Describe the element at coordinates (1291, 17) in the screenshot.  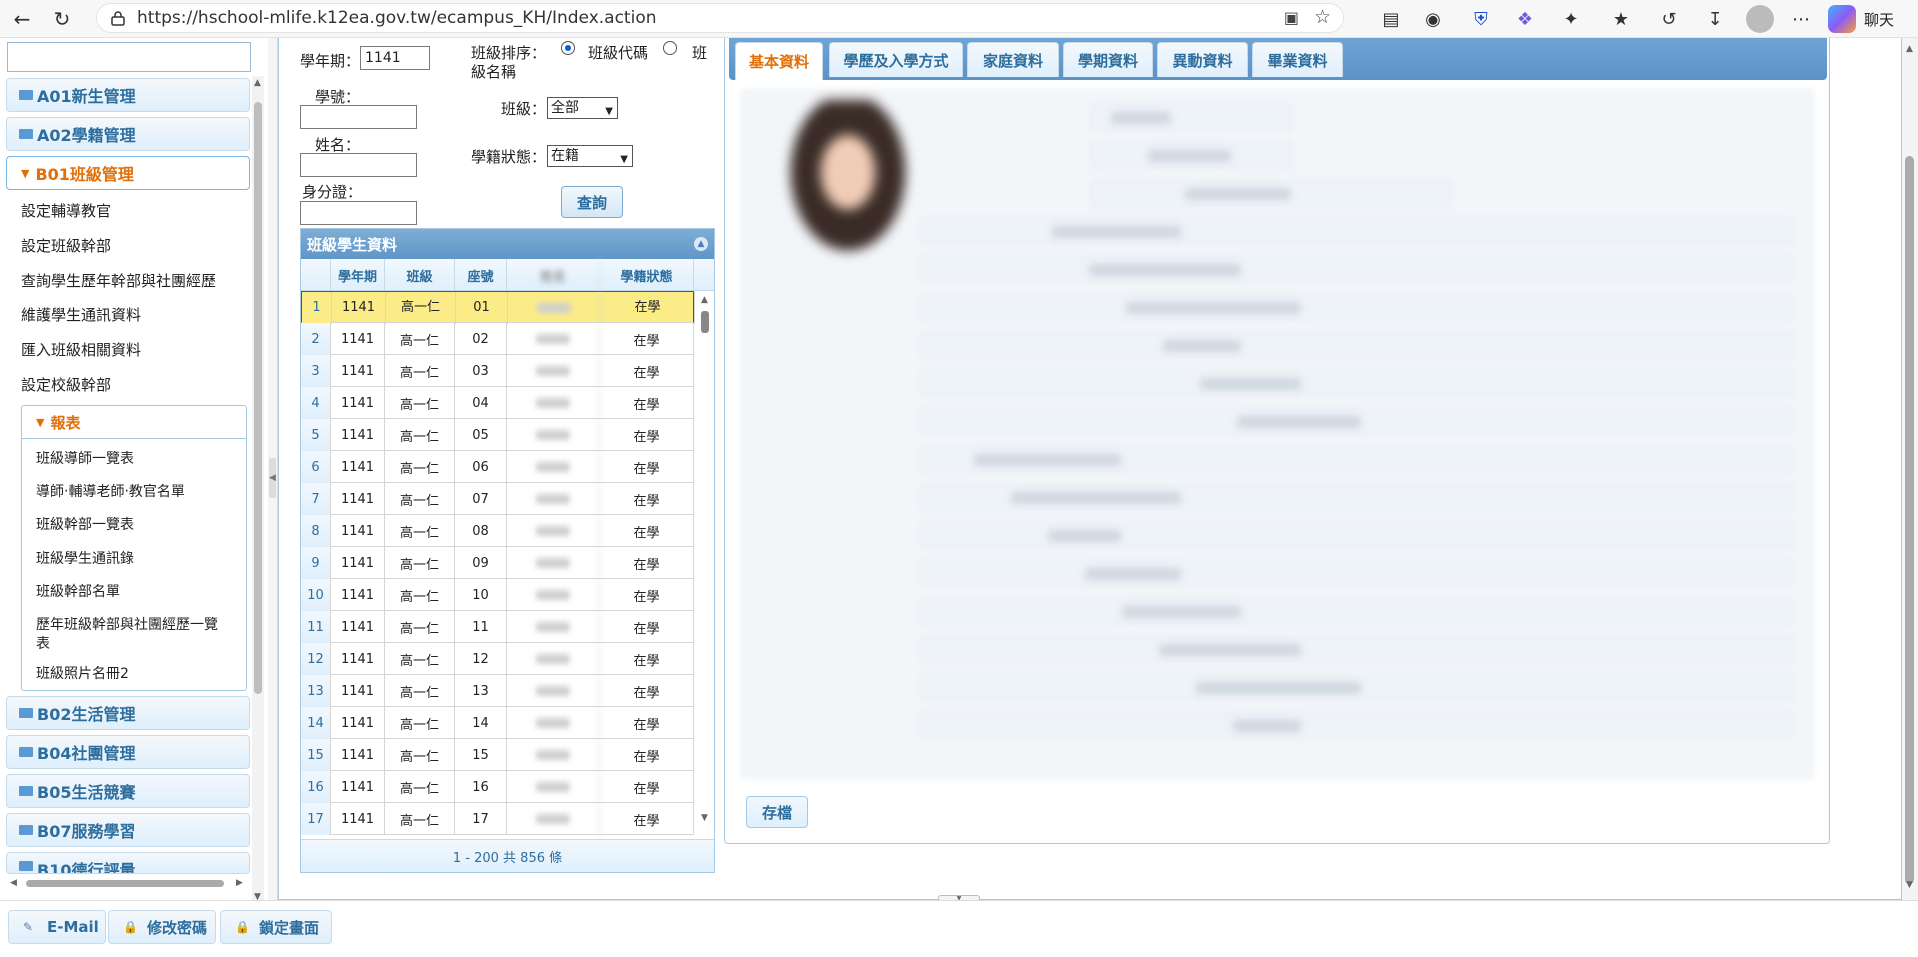
I see `reader-icon: ▣` at that location.